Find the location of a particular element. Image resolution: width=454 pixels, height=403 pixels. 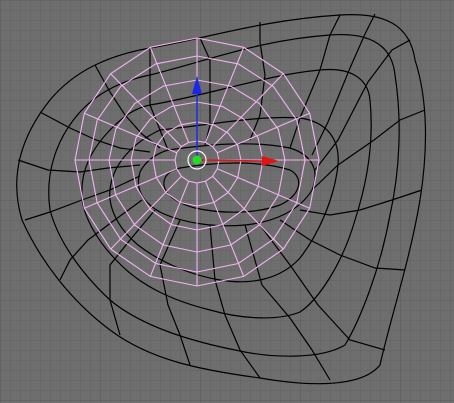

object-origin-icon is located at coordinates (197, 160).